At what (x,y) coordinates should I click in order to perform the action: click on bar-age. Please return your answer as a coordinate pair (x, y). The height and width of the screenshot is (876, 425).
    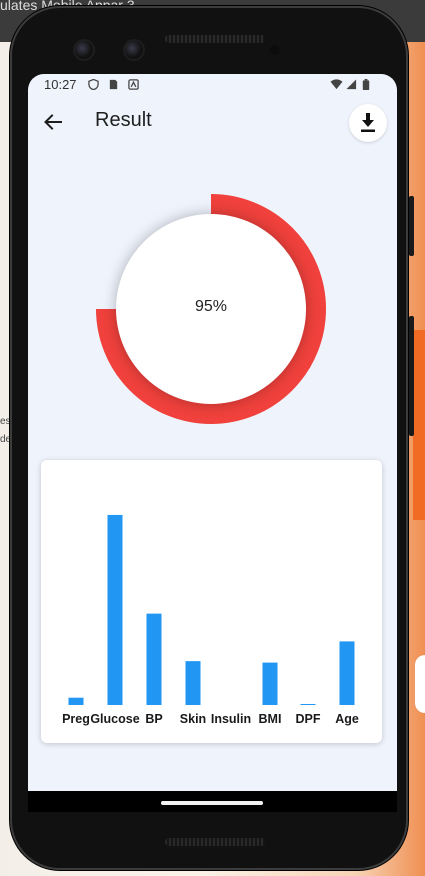
    Looking at the image, I should click on (347, 673).